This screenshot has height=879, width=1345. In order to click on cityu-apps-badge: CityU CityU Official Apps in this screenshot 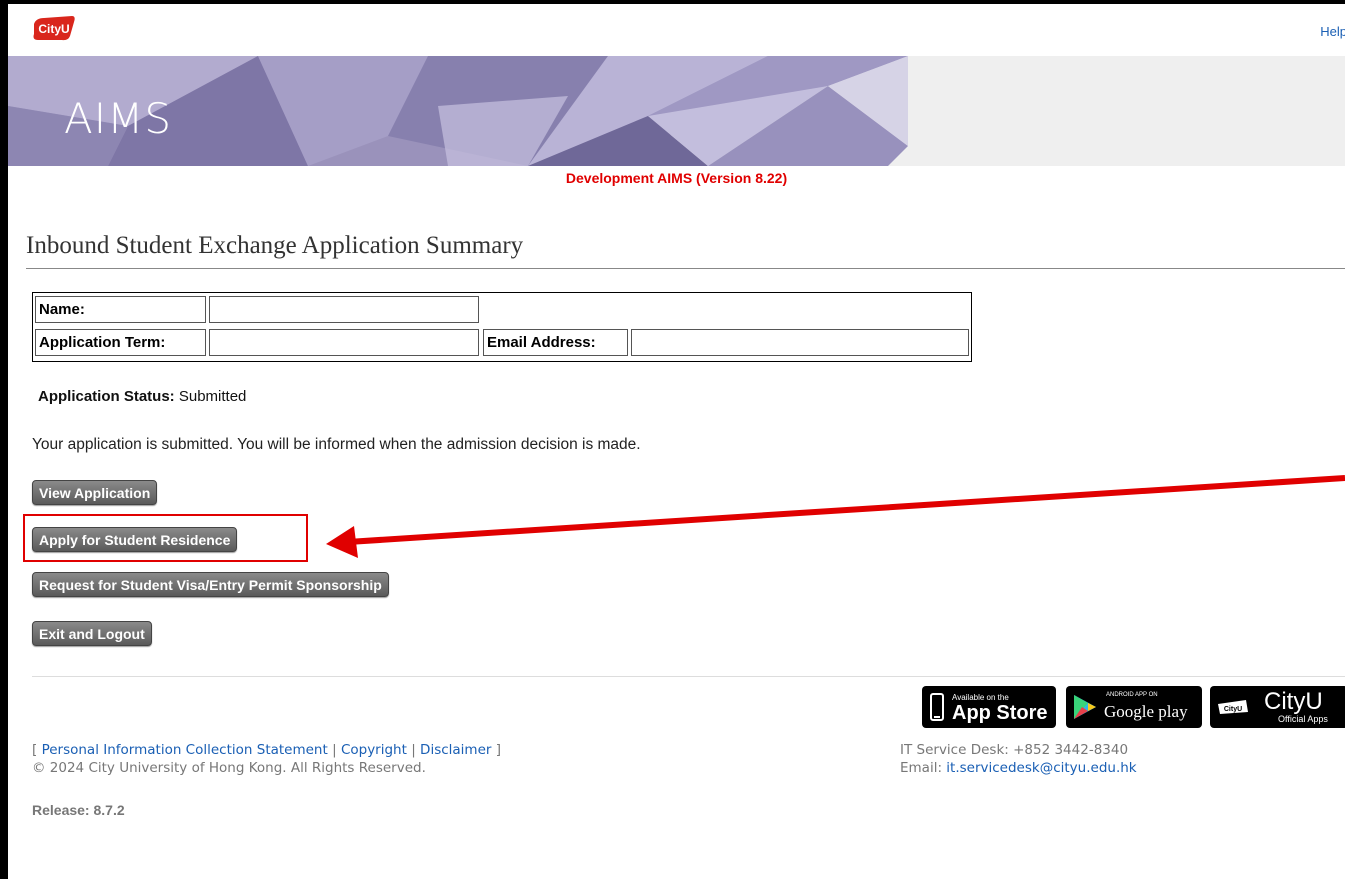, I will do `click(1277, 707)`.